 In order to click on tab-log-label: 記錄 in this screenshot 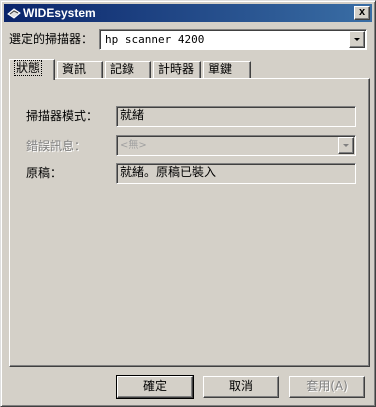, I will do `click(122, 69)`.